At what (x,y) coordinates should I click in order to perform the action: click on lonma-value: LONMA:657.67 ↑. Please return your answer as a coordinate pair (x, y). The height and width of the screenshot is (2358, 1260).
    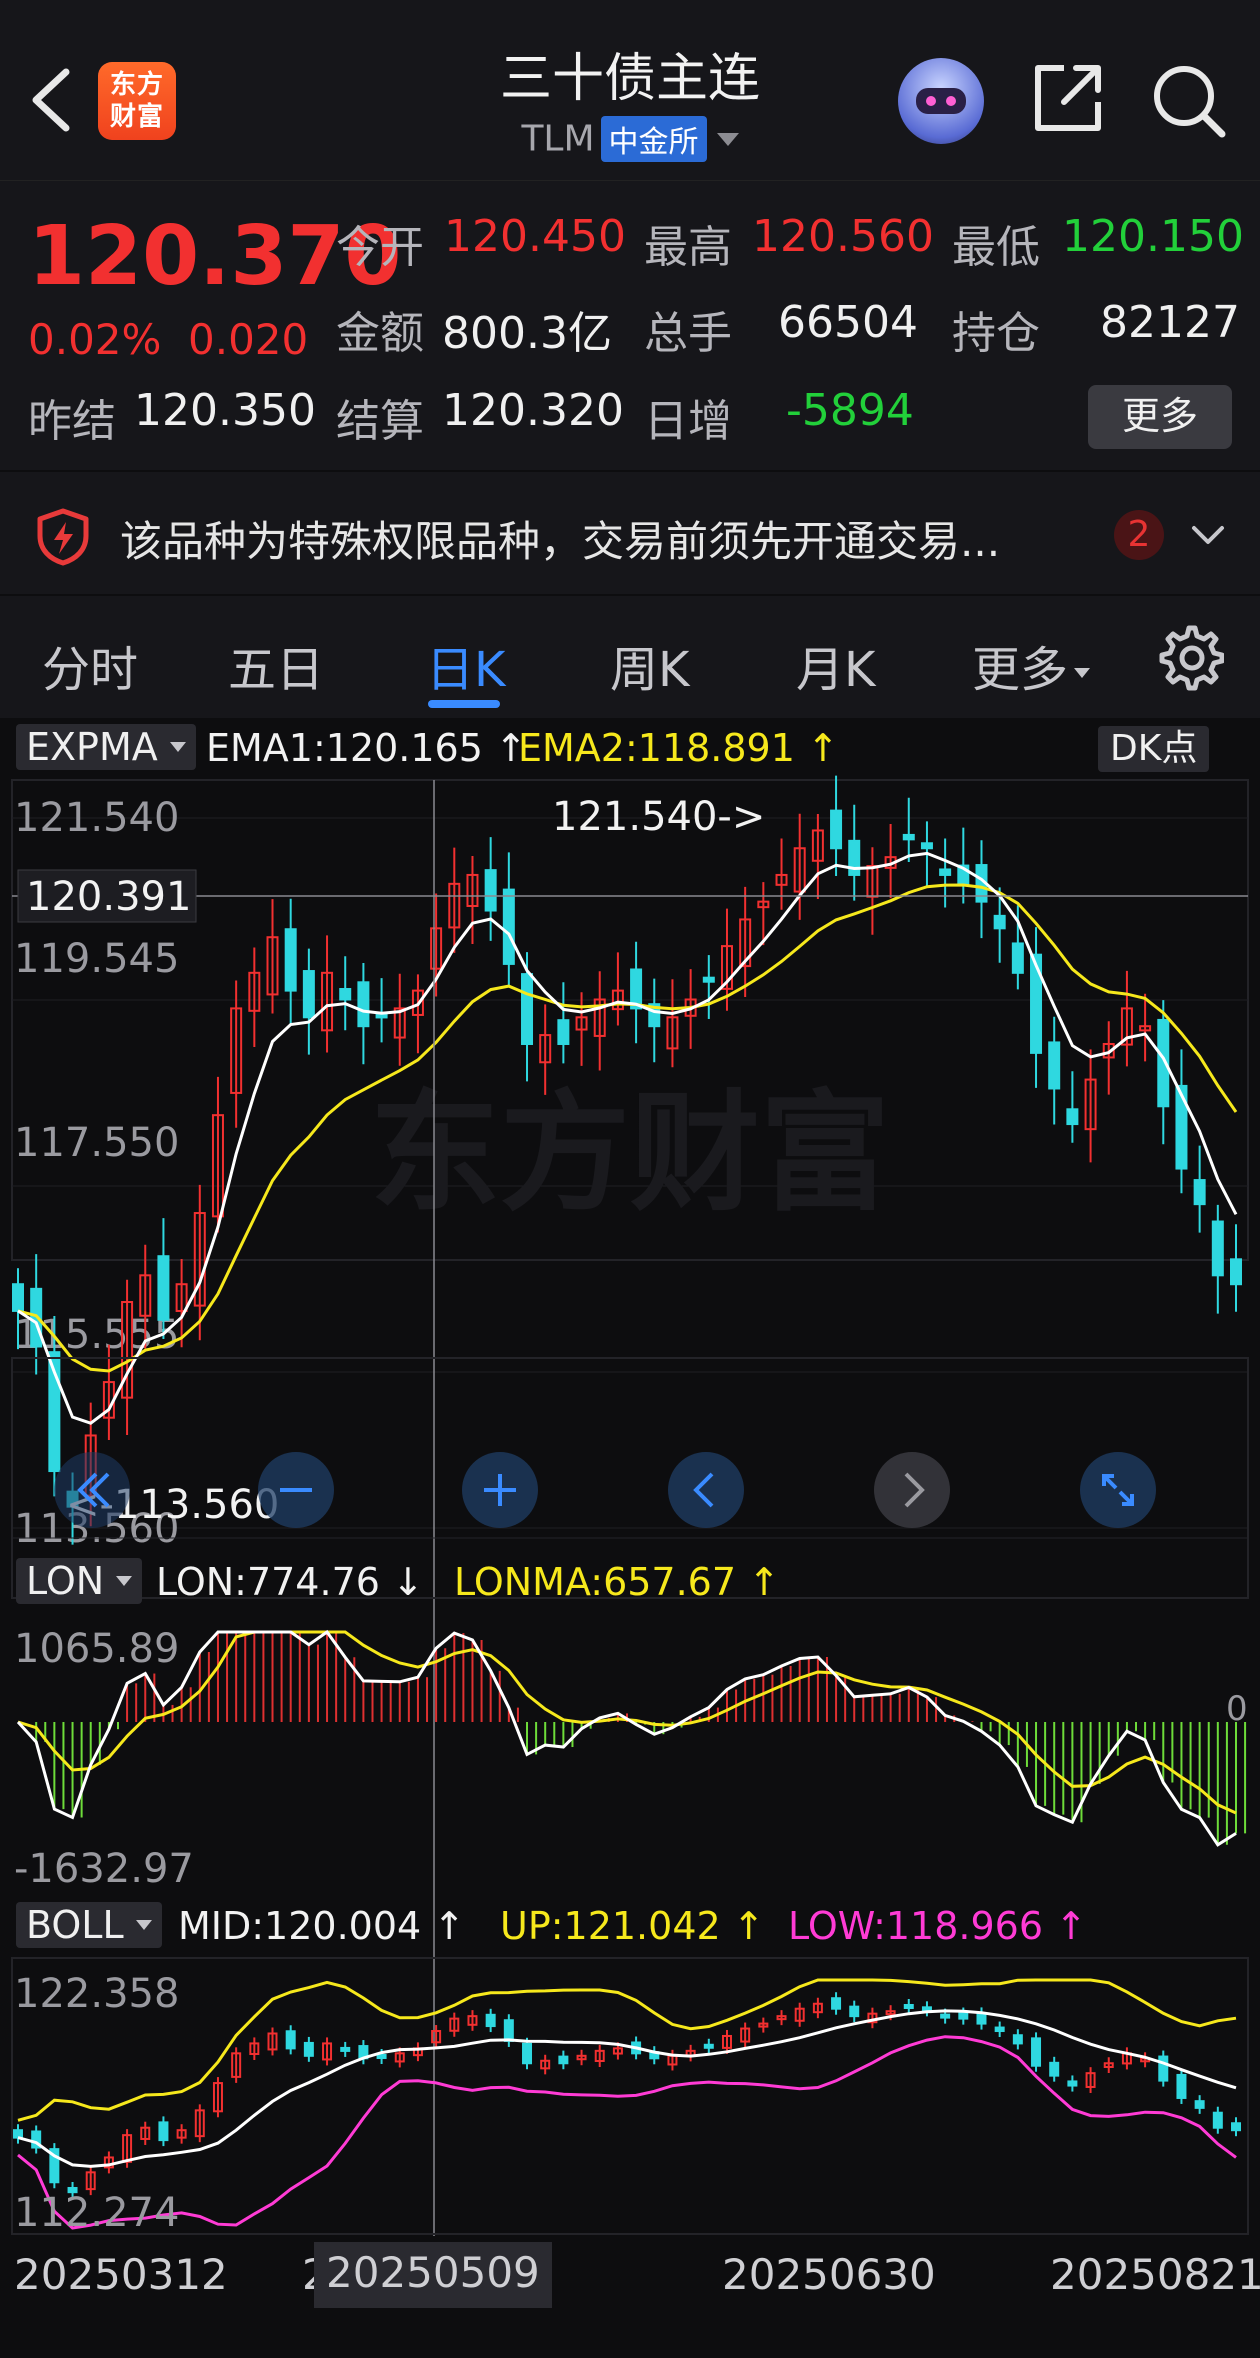
    Looking at the image, I should click on (617, 1582).